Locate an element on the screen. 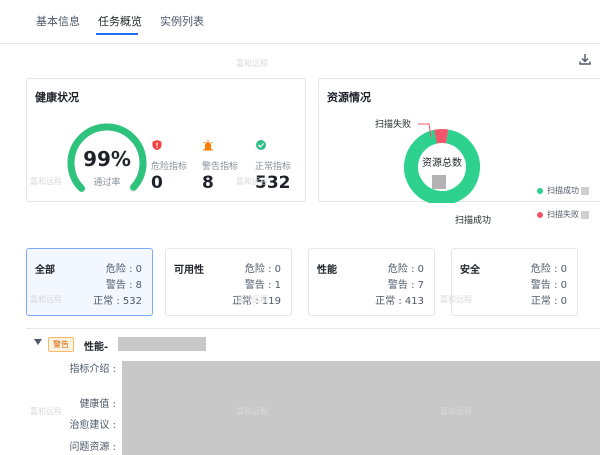  check-circle-icon is located at coordinates (261, 145).